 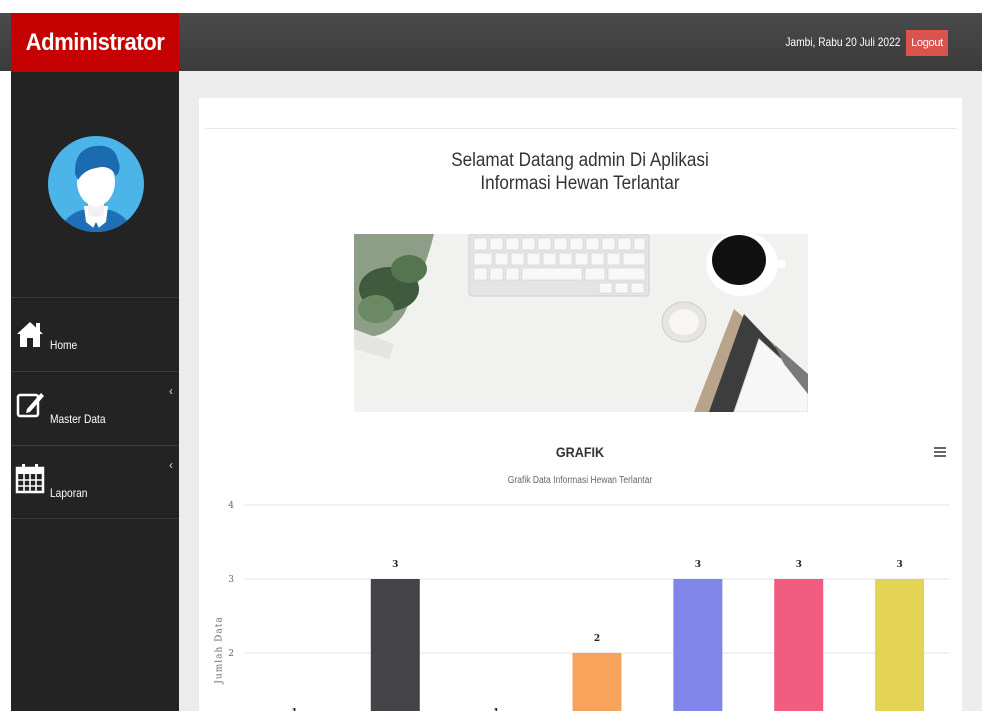 What do you see at coordinates (597, 639) in the screenshot?
I see `data-label: 2` at bounding box center [597, 639].